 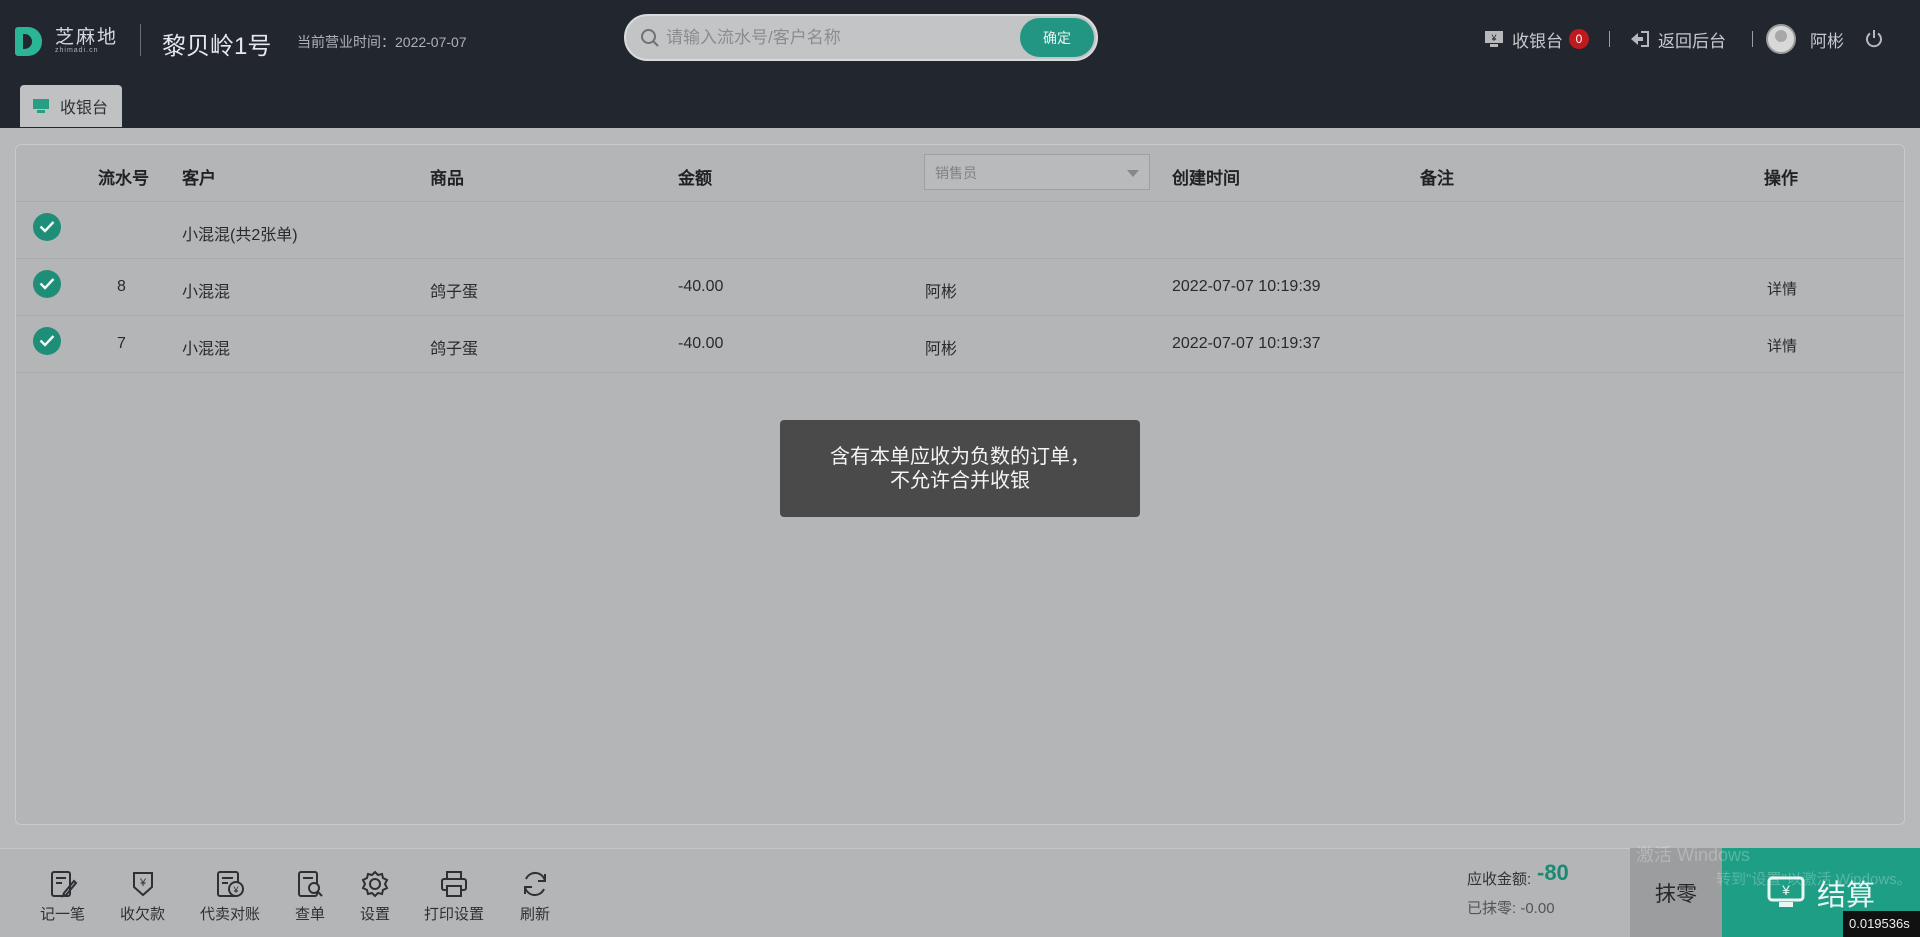 What do you see at coordinates (960, 481) in the screenshot?
I see `toast-line-2: 不允许合并收银` at bounding box center [960, 481].